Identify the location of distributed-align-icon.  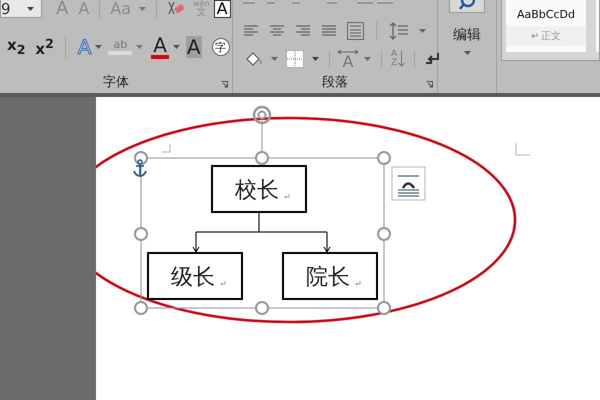
(355, 31).